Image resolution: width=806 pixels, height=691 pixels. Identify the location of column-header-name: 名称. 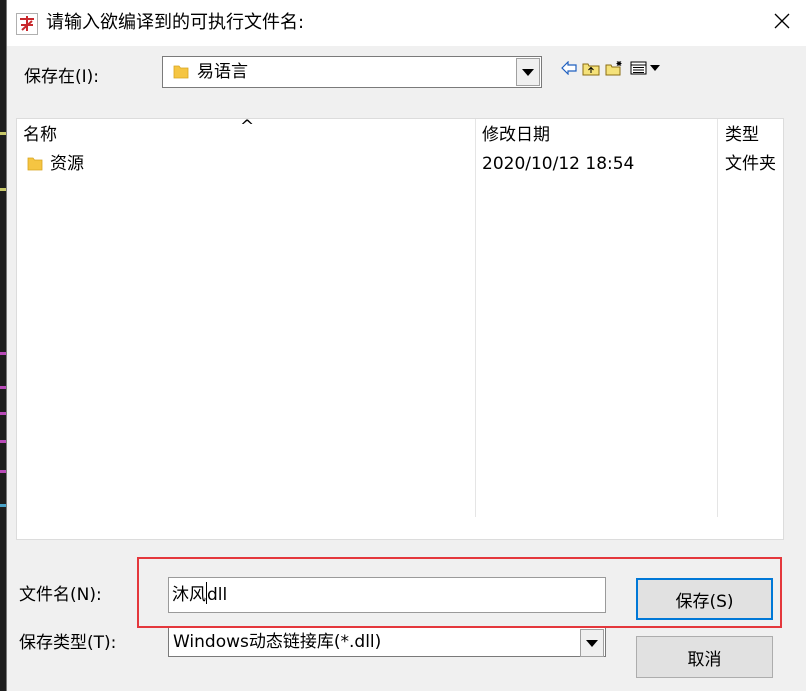
(40, 135).